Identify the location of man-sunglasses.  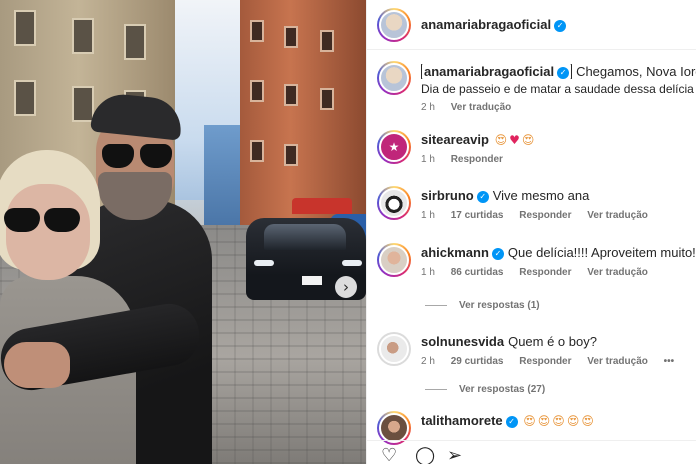
(137, 157).